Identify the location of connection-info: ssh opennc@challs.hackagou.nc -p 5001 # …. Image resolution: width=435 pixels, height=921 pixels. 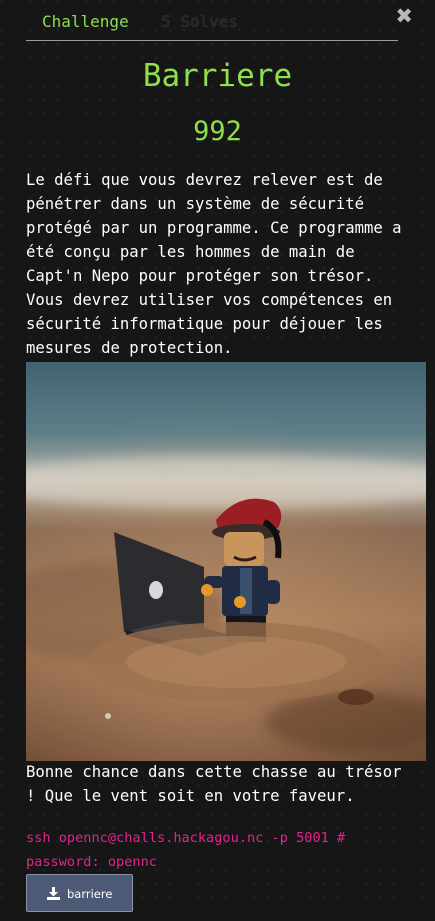
(186, 850).